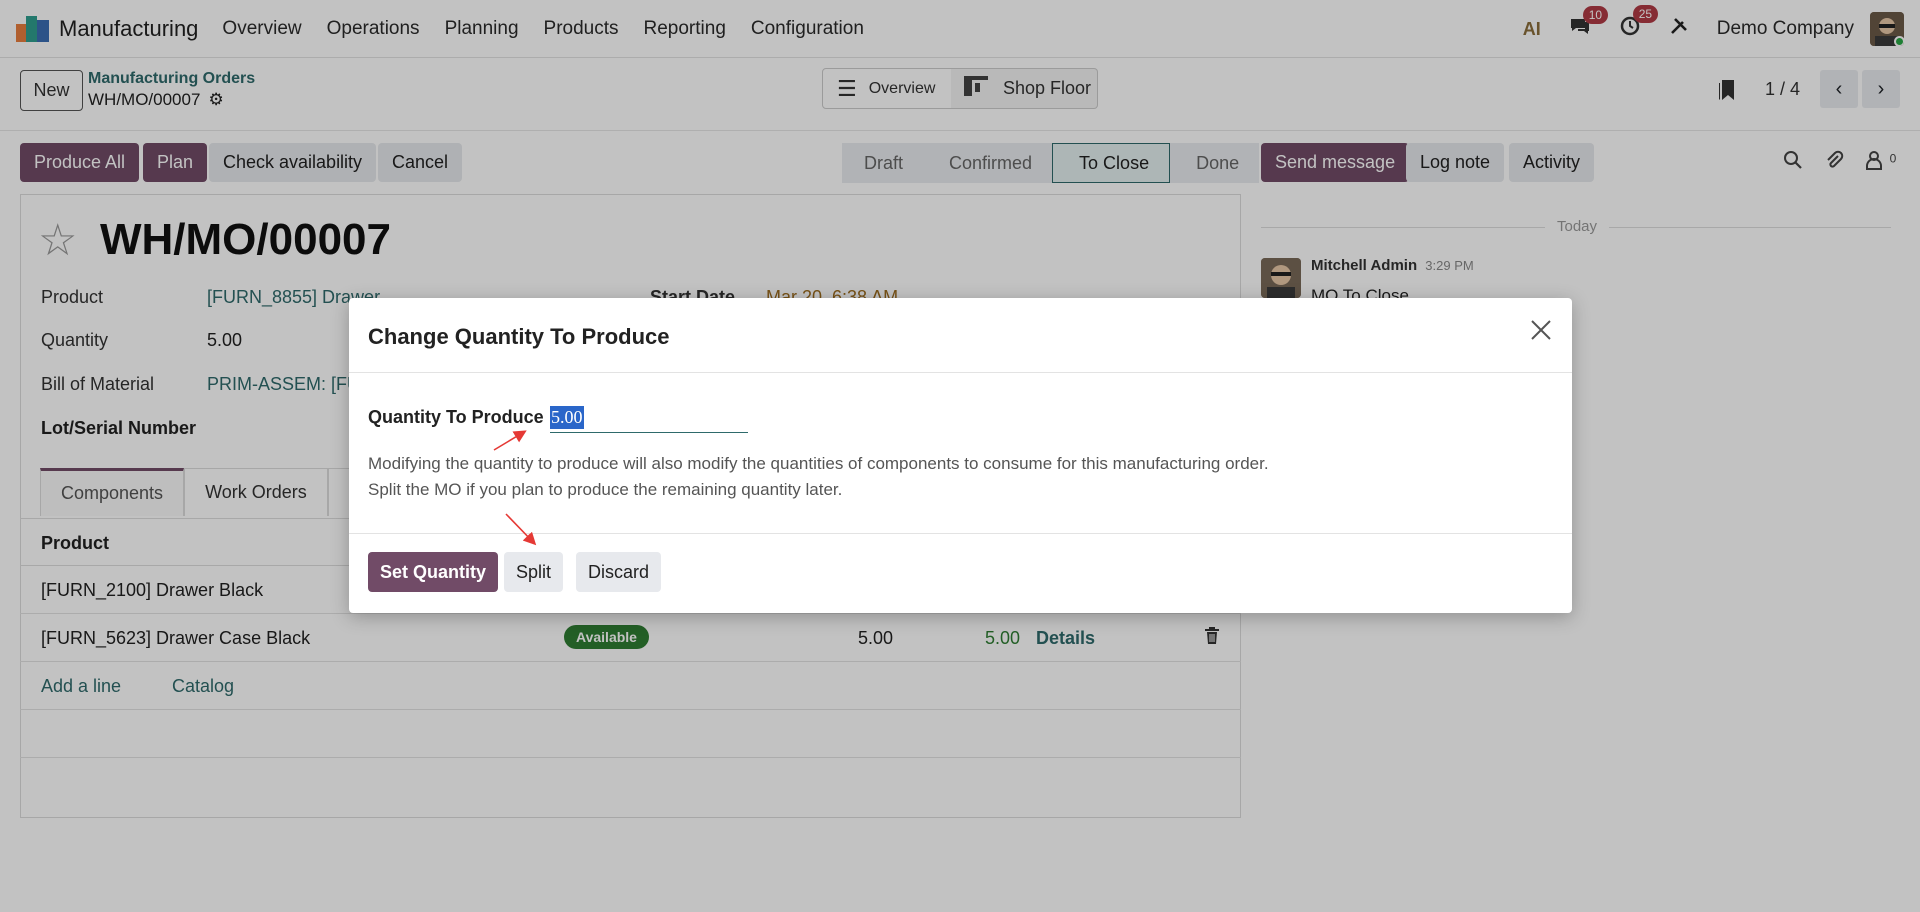  I want to click on set-quantity-button: Set Quantity, so click(433, 572).